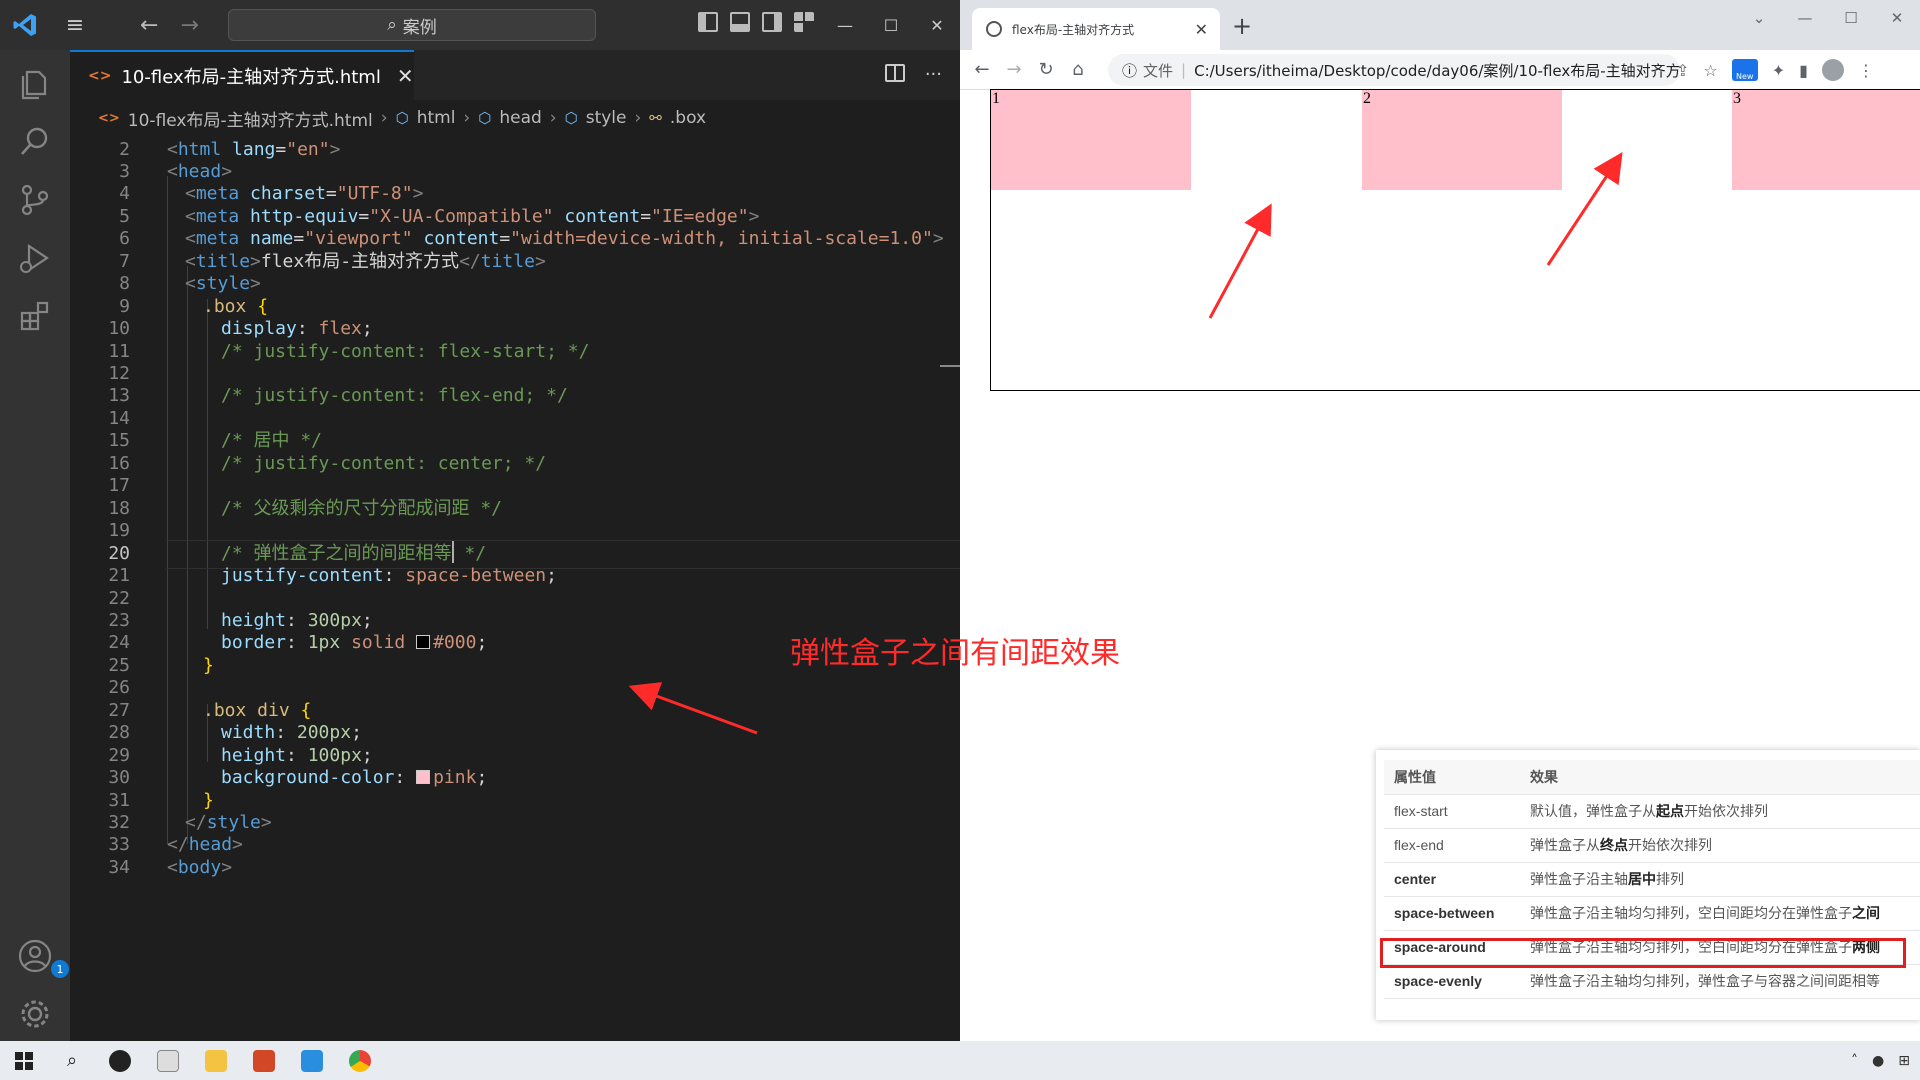 The height and width of the screenshot is (1080, 1920). I want to click on info-icon: ⓘ, so click(1130, 70).